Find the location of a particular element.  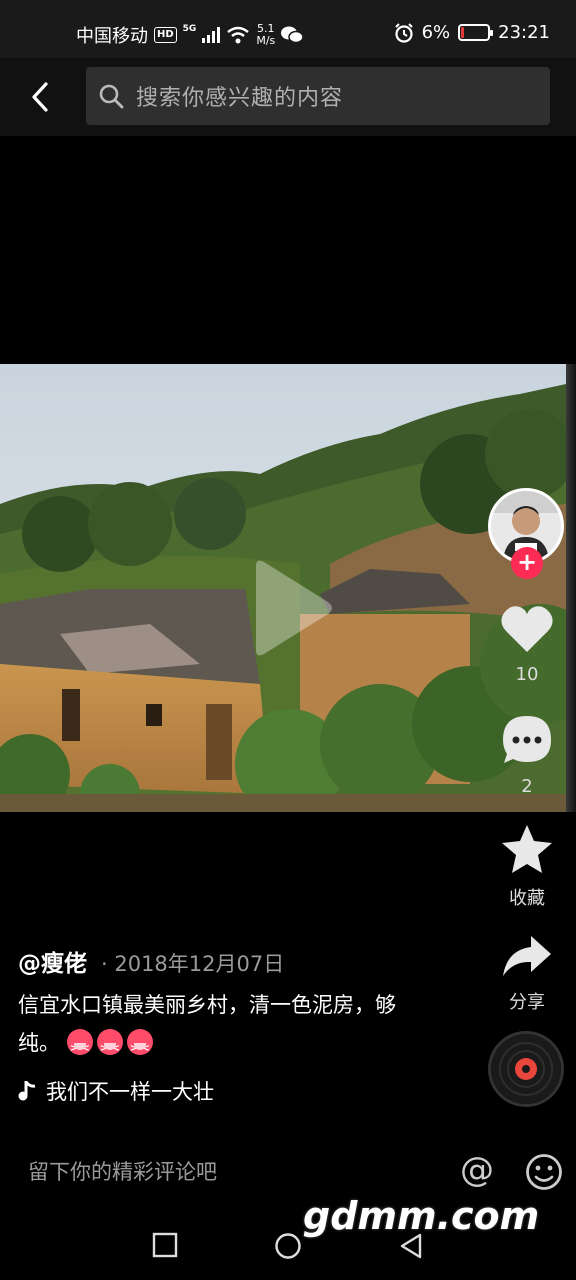

music-title: 我们不一样一大壮 is located at coordinates (130, 1092).